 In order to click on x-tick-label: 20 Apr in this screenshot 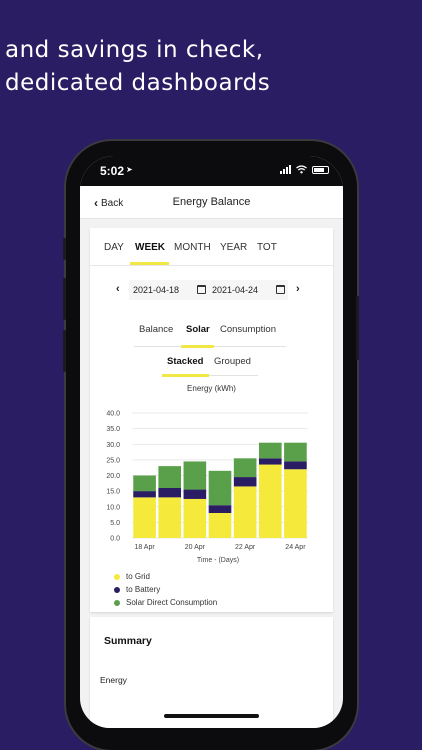, I will do `click(195, 547)`.